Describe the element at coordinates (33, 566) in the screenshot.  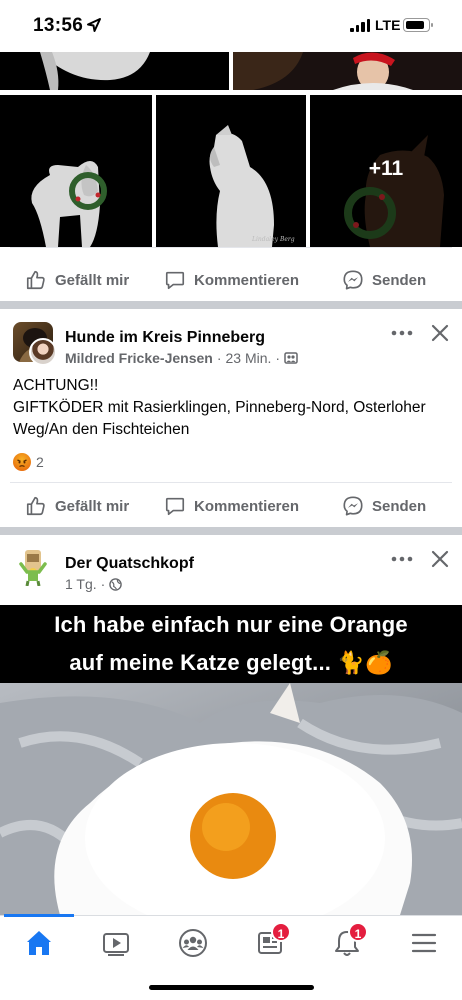
I see `page-avatar` at that location.